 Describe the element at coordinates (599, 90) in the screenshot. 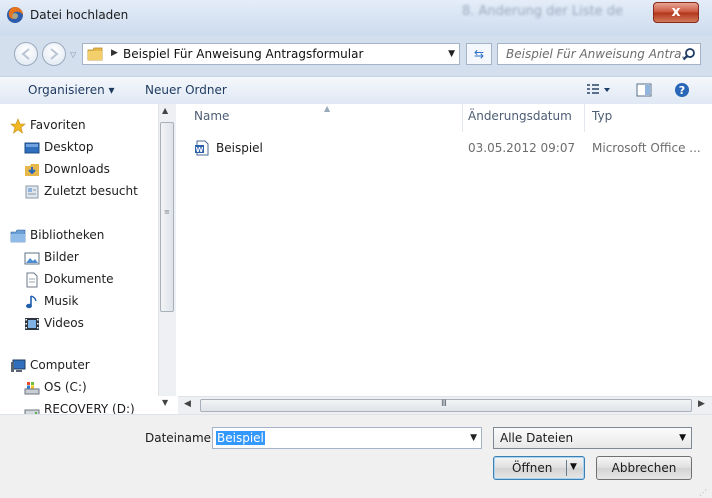

I see `view-options-icon` at that location.